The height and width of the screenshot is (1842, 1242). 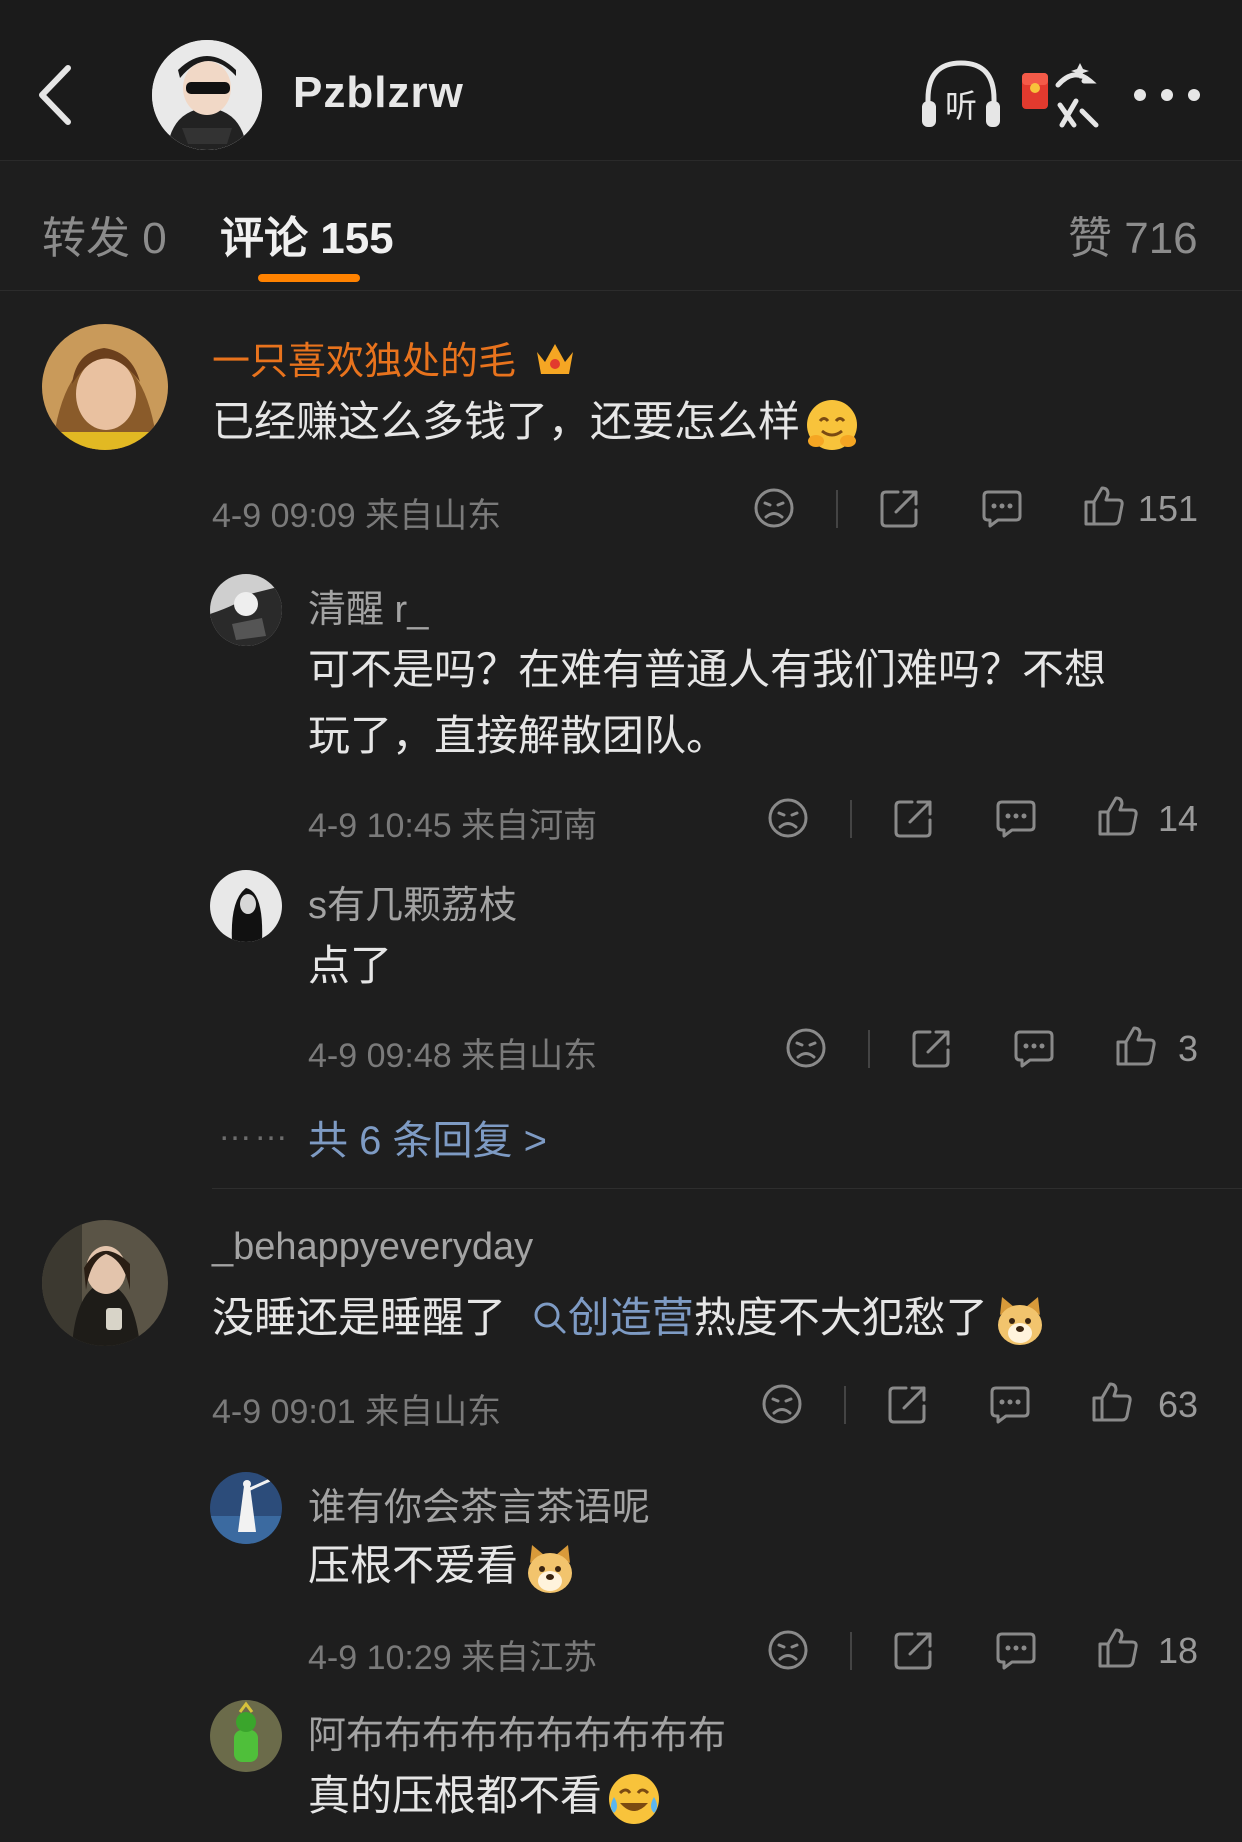 What do you see at coordinates (550, 1318) in the screenshot?
I see `search-icon` at bounding box center [550, 1318].